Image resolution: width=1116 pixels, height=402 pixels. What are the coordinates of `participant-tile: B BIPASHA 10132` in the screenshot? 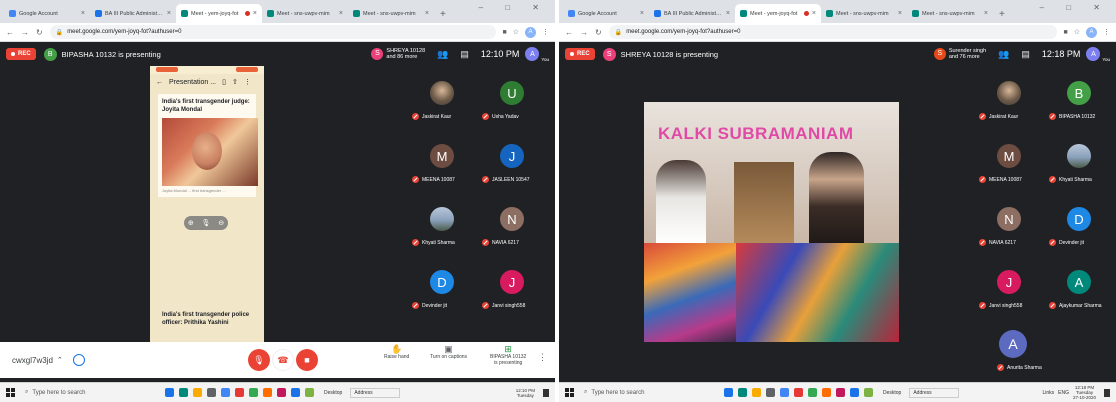 It's located at (1079, 102).